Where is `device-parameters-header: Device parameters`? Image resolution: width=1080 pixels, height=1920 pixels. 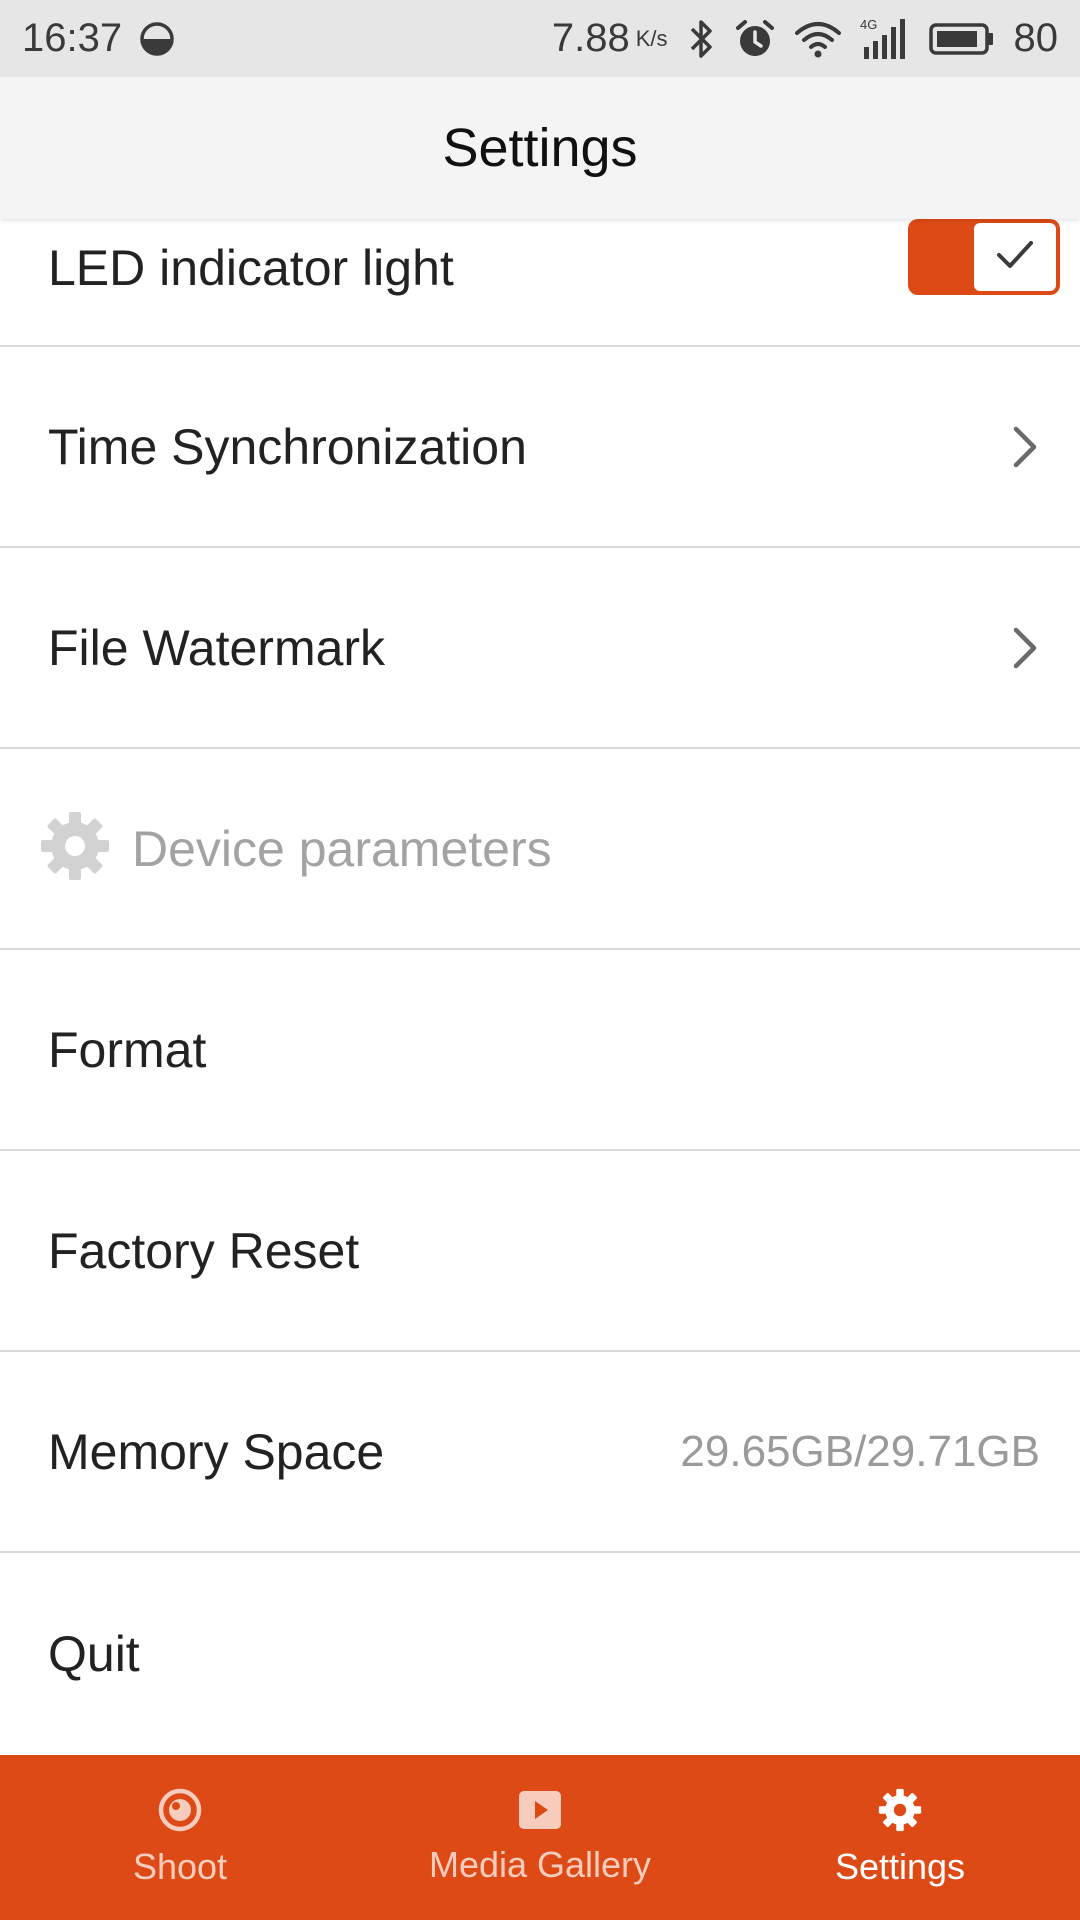
device-parameters-header: Device parameters is located at coordinates (540, 849).